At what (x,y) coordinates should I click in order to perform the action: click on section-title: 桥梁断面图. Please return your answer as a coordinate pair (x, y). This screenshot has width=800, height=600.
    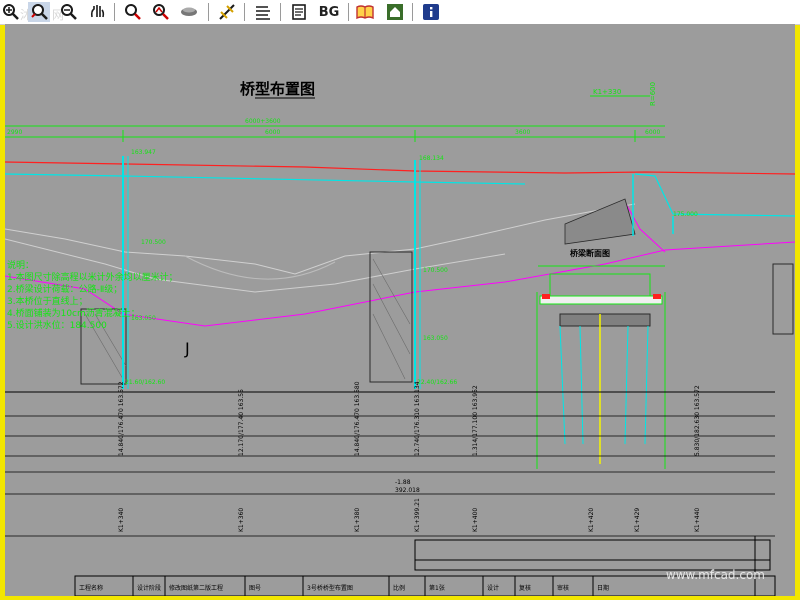
    Looking at the image, I should click on (590, 253).